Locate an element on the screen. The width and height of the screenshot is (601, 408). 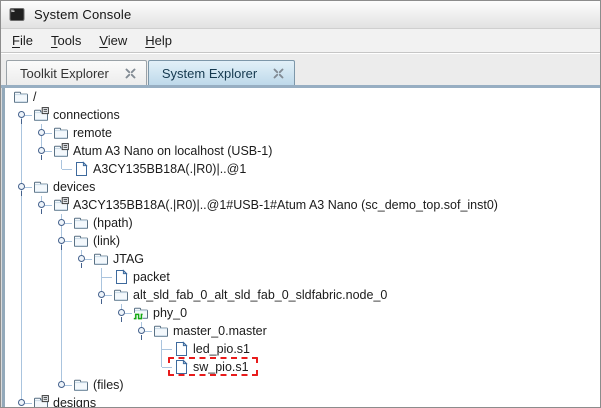
tree-item-connections: connections is located at coordinates (303, 115).